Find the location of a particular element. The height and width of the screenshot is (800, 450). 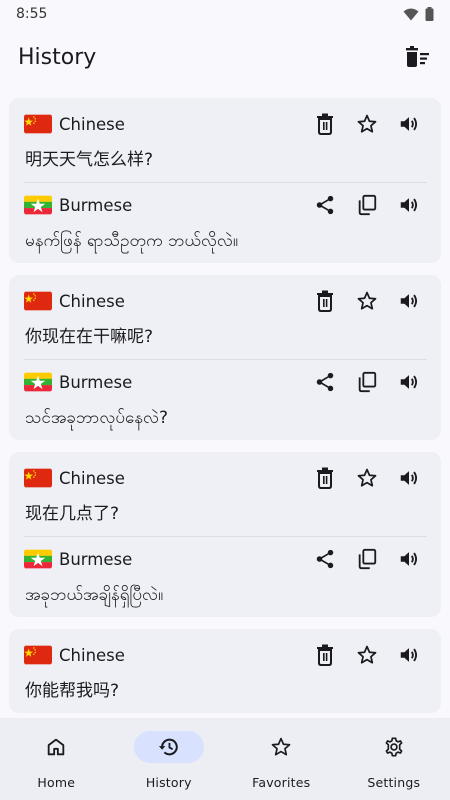

nav-history-label: History is located at coordinates (168, 782).